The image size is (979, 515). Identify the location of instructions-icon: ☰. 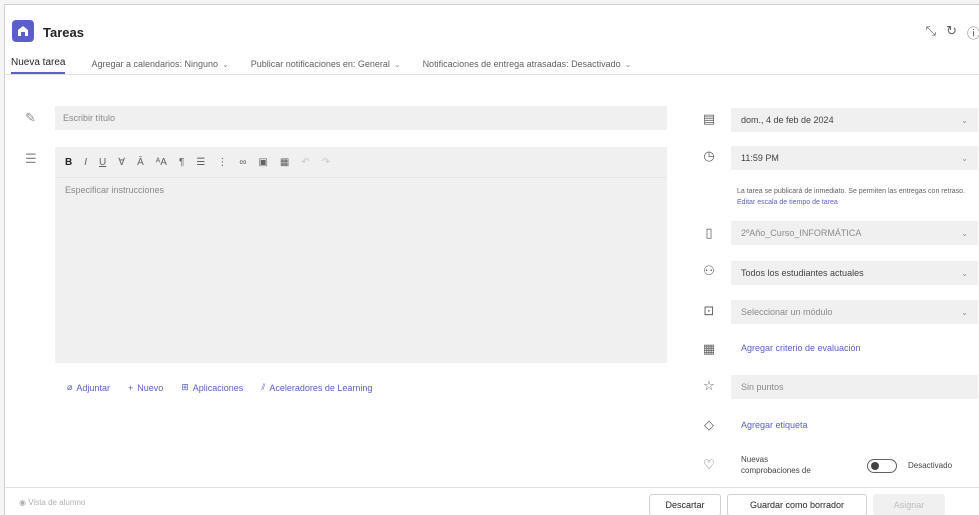
(31, 158).